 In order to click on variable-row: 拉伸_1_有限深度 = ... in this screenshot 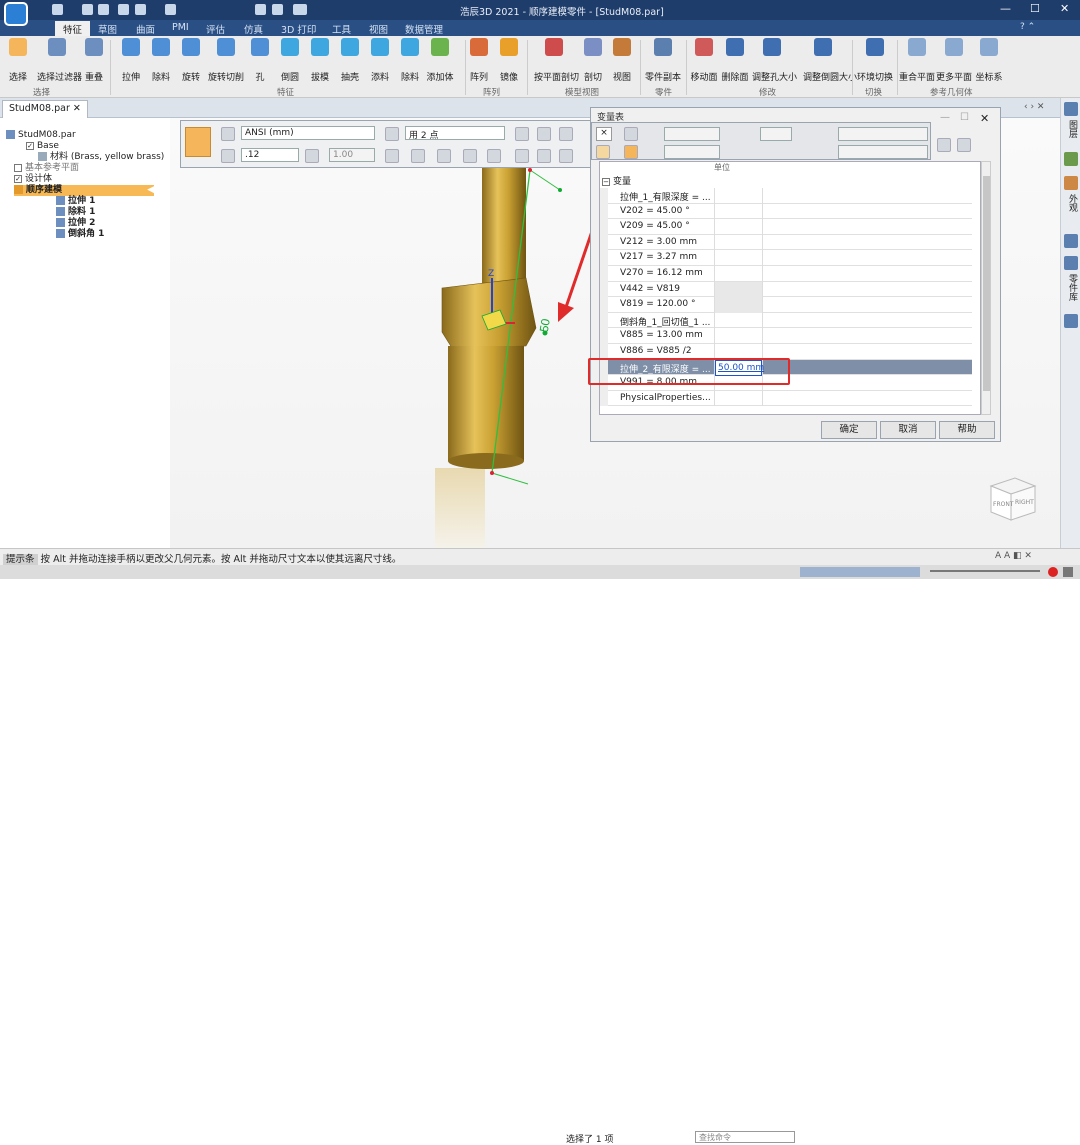, I will do `click(786, 196)`.